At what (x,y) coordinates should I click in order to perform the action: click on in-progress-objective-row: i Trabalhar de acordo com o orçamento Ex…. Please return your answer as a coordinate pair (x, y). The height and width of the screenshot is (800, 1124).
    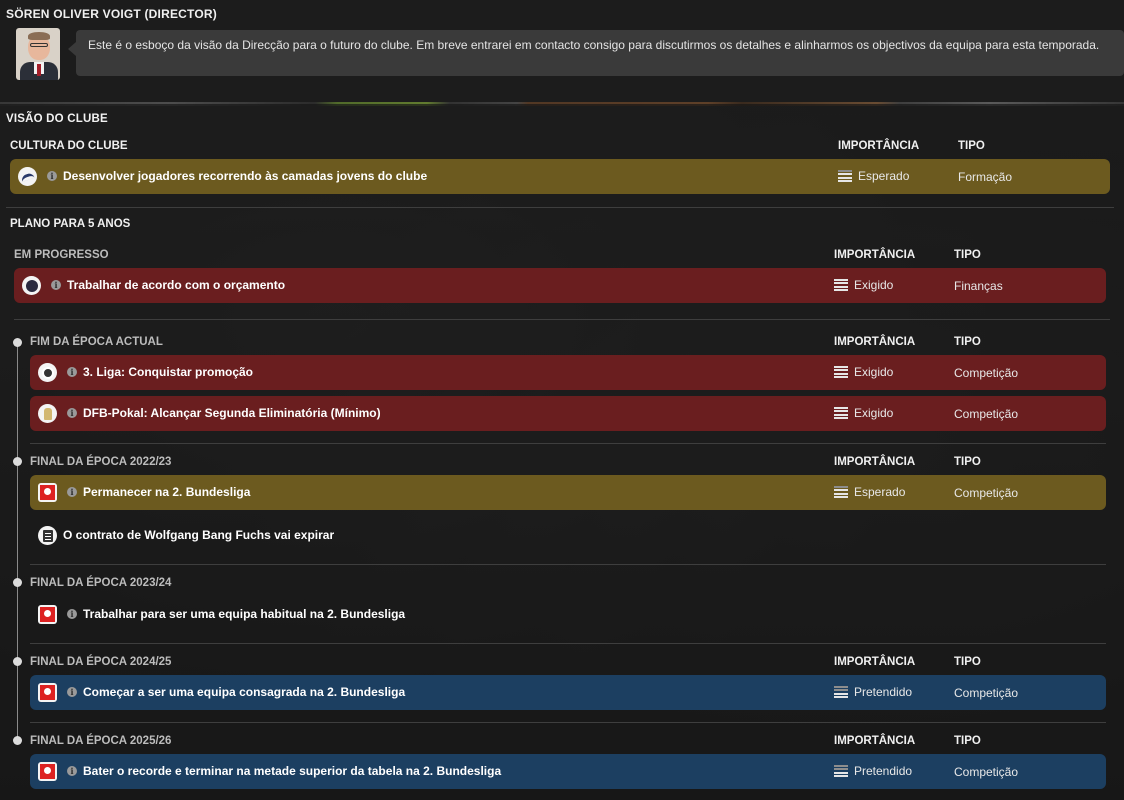
    Looking at the image, I should click on (560, 285).